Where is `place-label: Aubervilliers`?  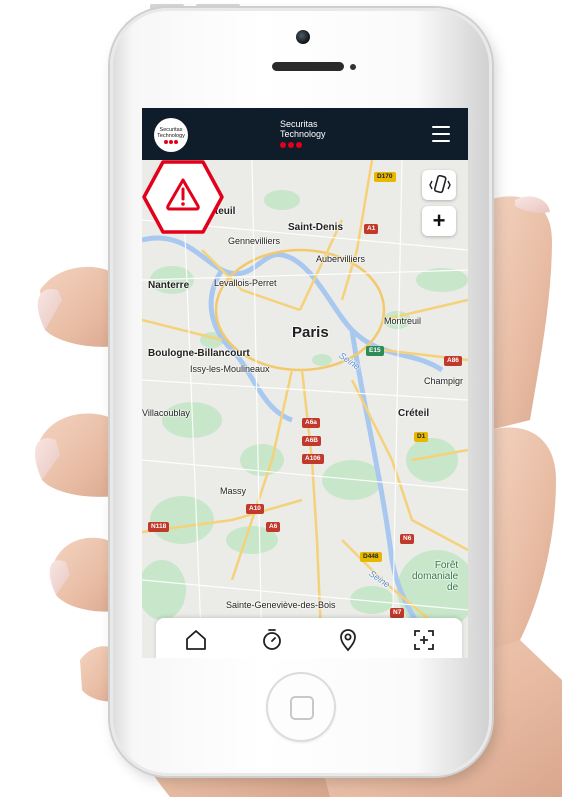 place-label: Aubervilliers is located at coordinates (341, 259).